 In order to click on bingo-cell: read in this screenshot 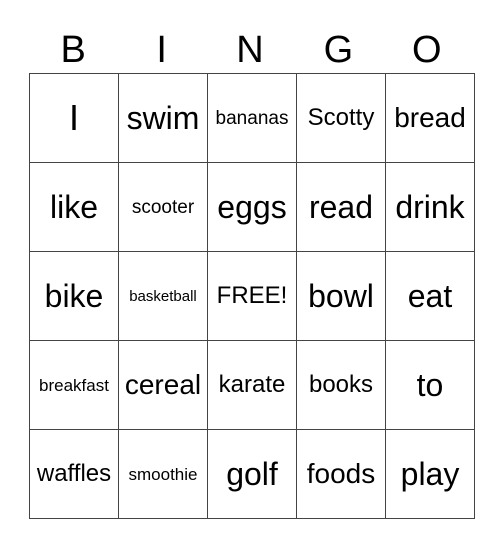, I will do `click(341, 207)`.